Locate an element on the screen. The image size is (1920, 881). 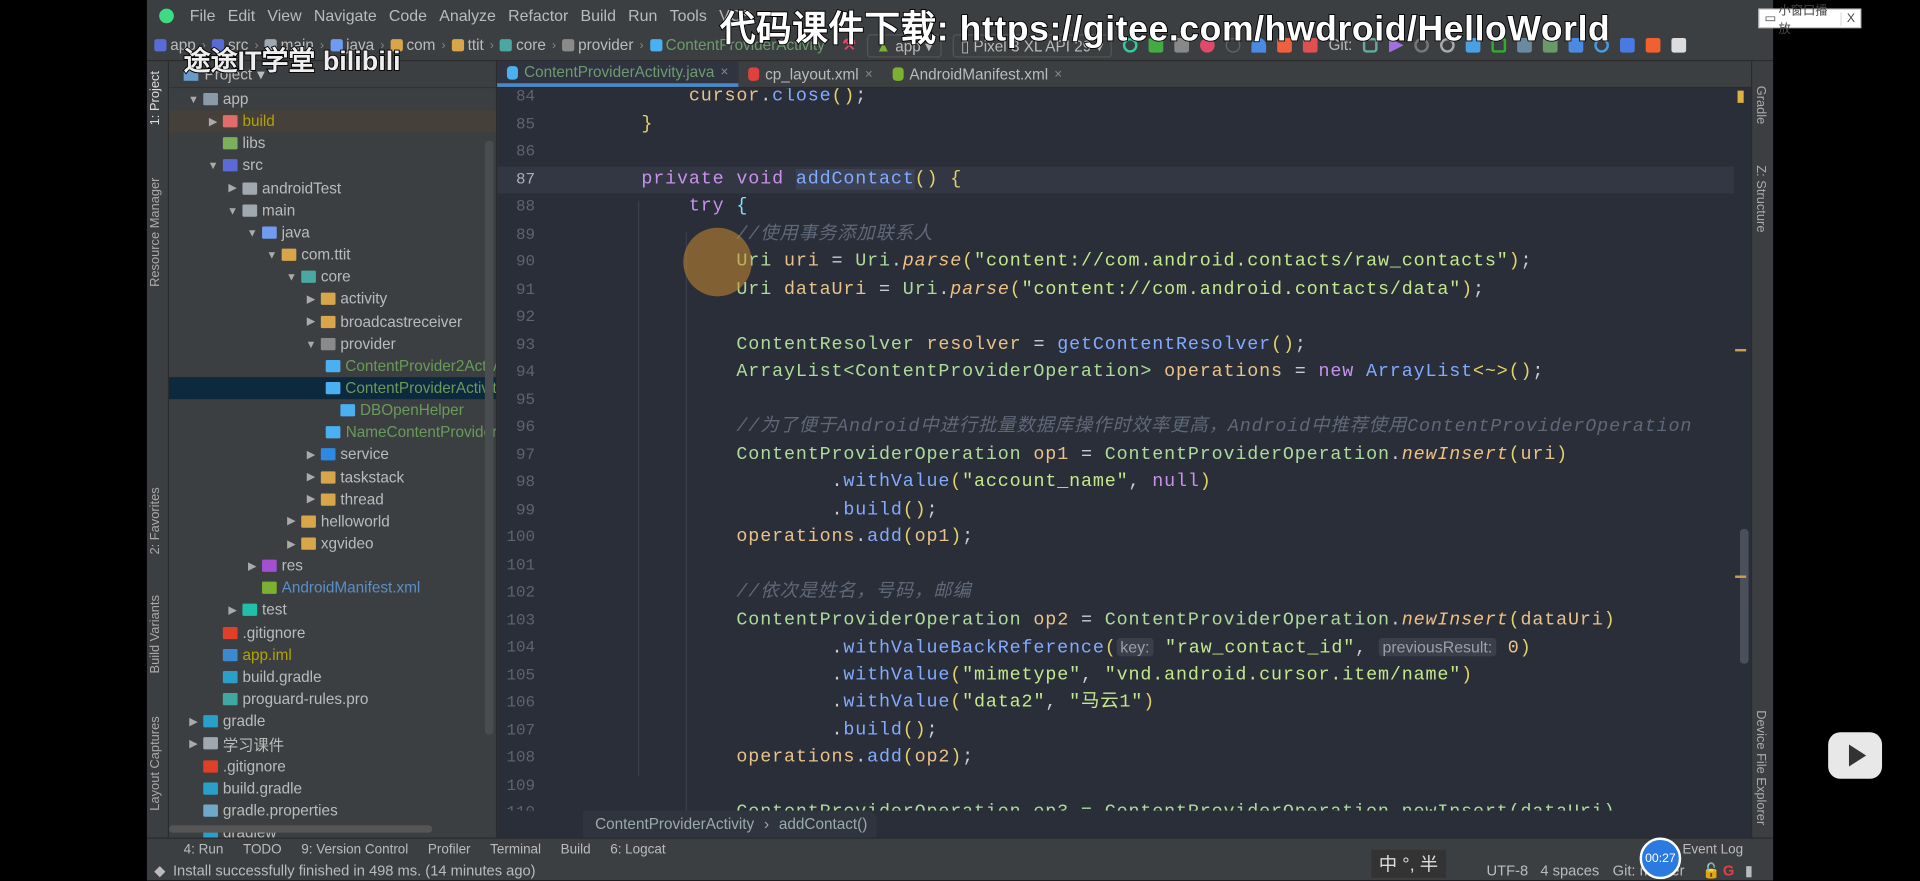
avatar is located at coordinates (1679, 45).